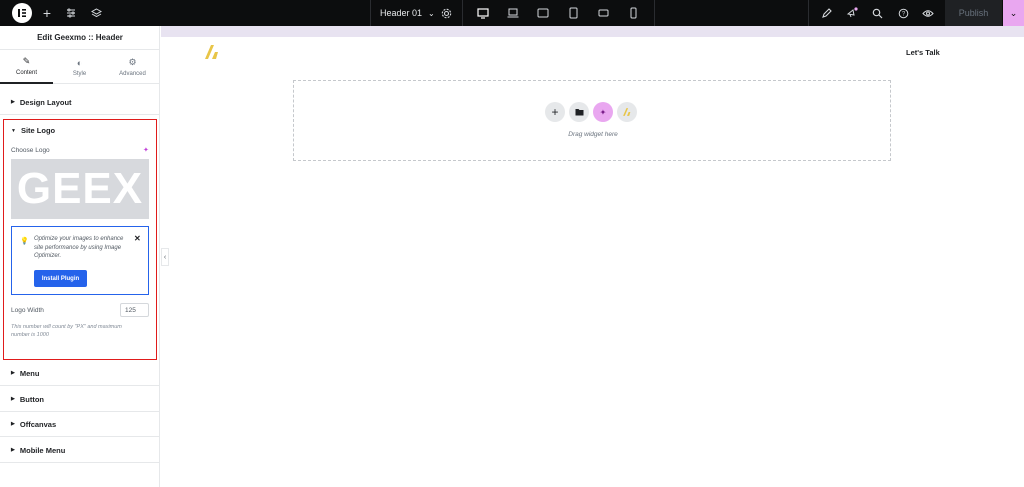  What do you see at coordinates (96, 13) in the screenshot?
I see `layers-icon` at bounding box center [96, 13].